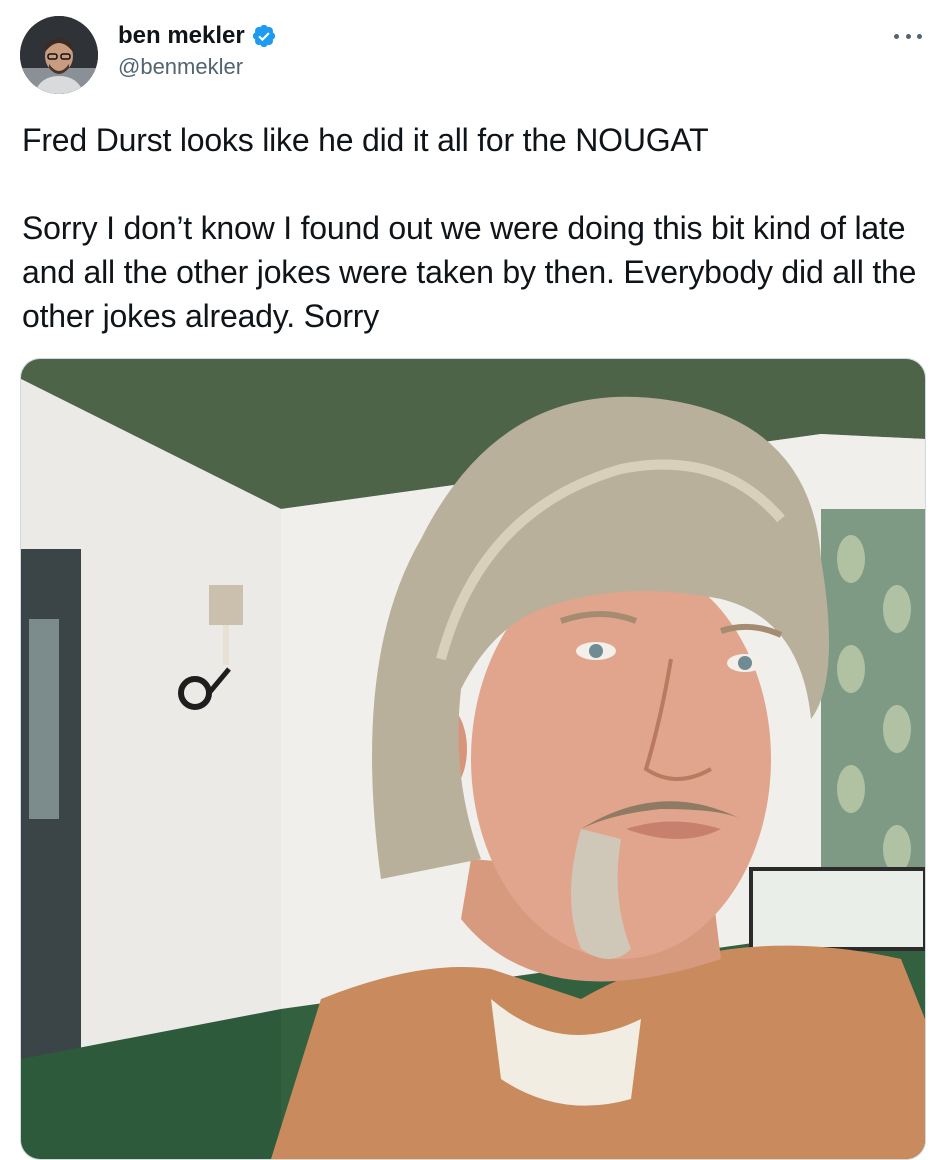 Image resolution: width=940 pixels, height=1160 pixels. I want to click on author-info: ben mekler @benmekler, so click(197, 51).